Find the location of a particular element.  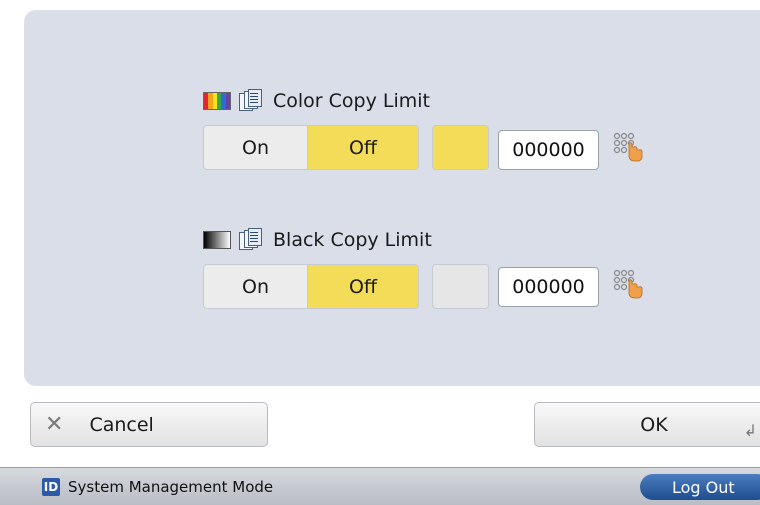

status-bar: ID System Management Mode Log Out is located at coordinates (380, 486).